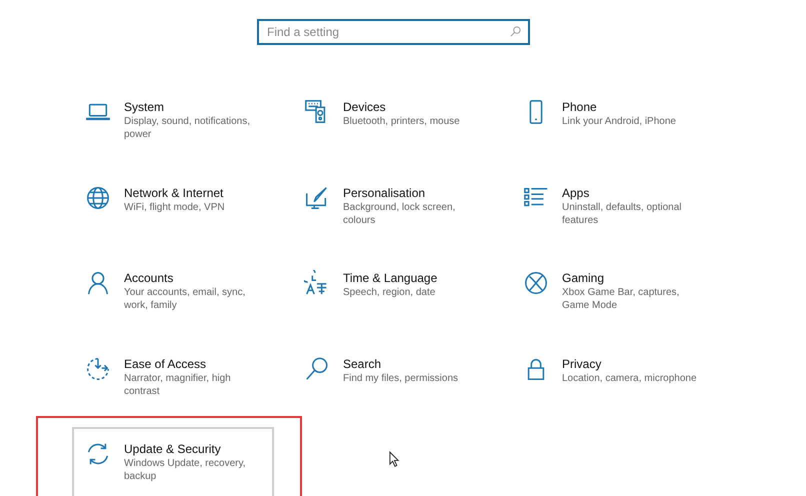  I want to click on settings-category: Privacy Location, camera, microphone, so click(611, 380).